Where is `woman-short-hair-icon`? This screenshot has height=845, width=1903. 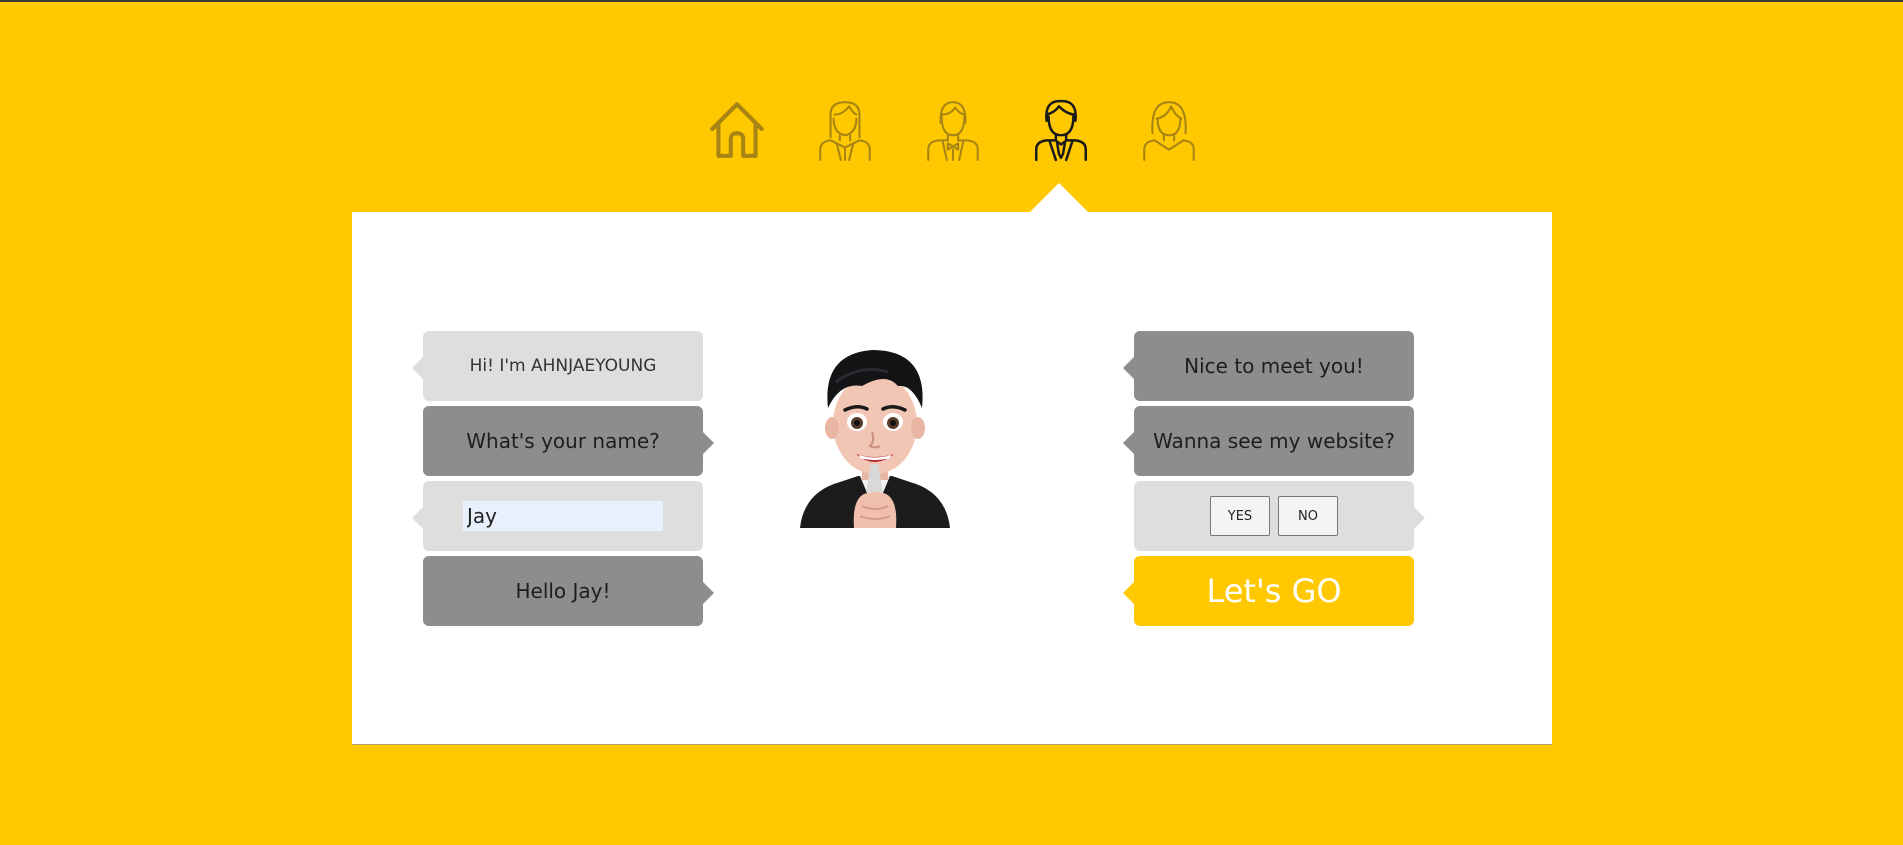
woman-short-hair-icon is located at coordinates (1169, 131).